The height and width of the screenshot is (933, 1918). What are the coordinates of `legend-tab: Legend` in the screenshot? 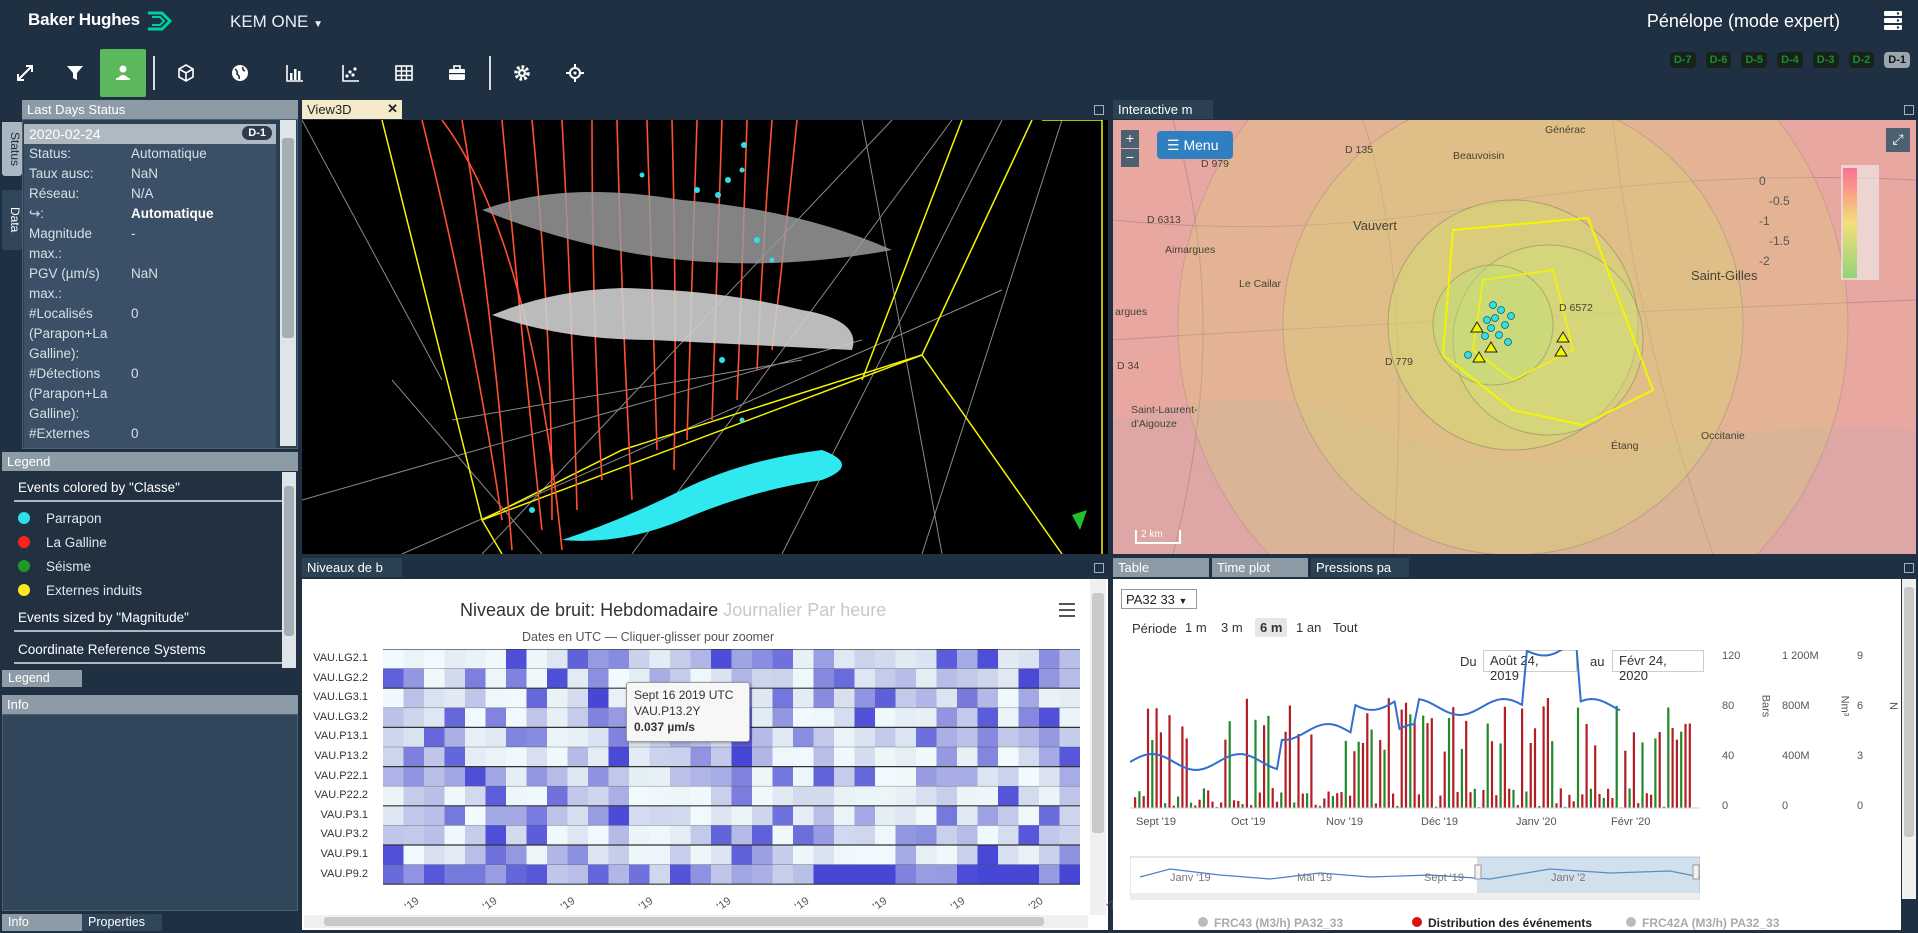 It's located at (42, 678).